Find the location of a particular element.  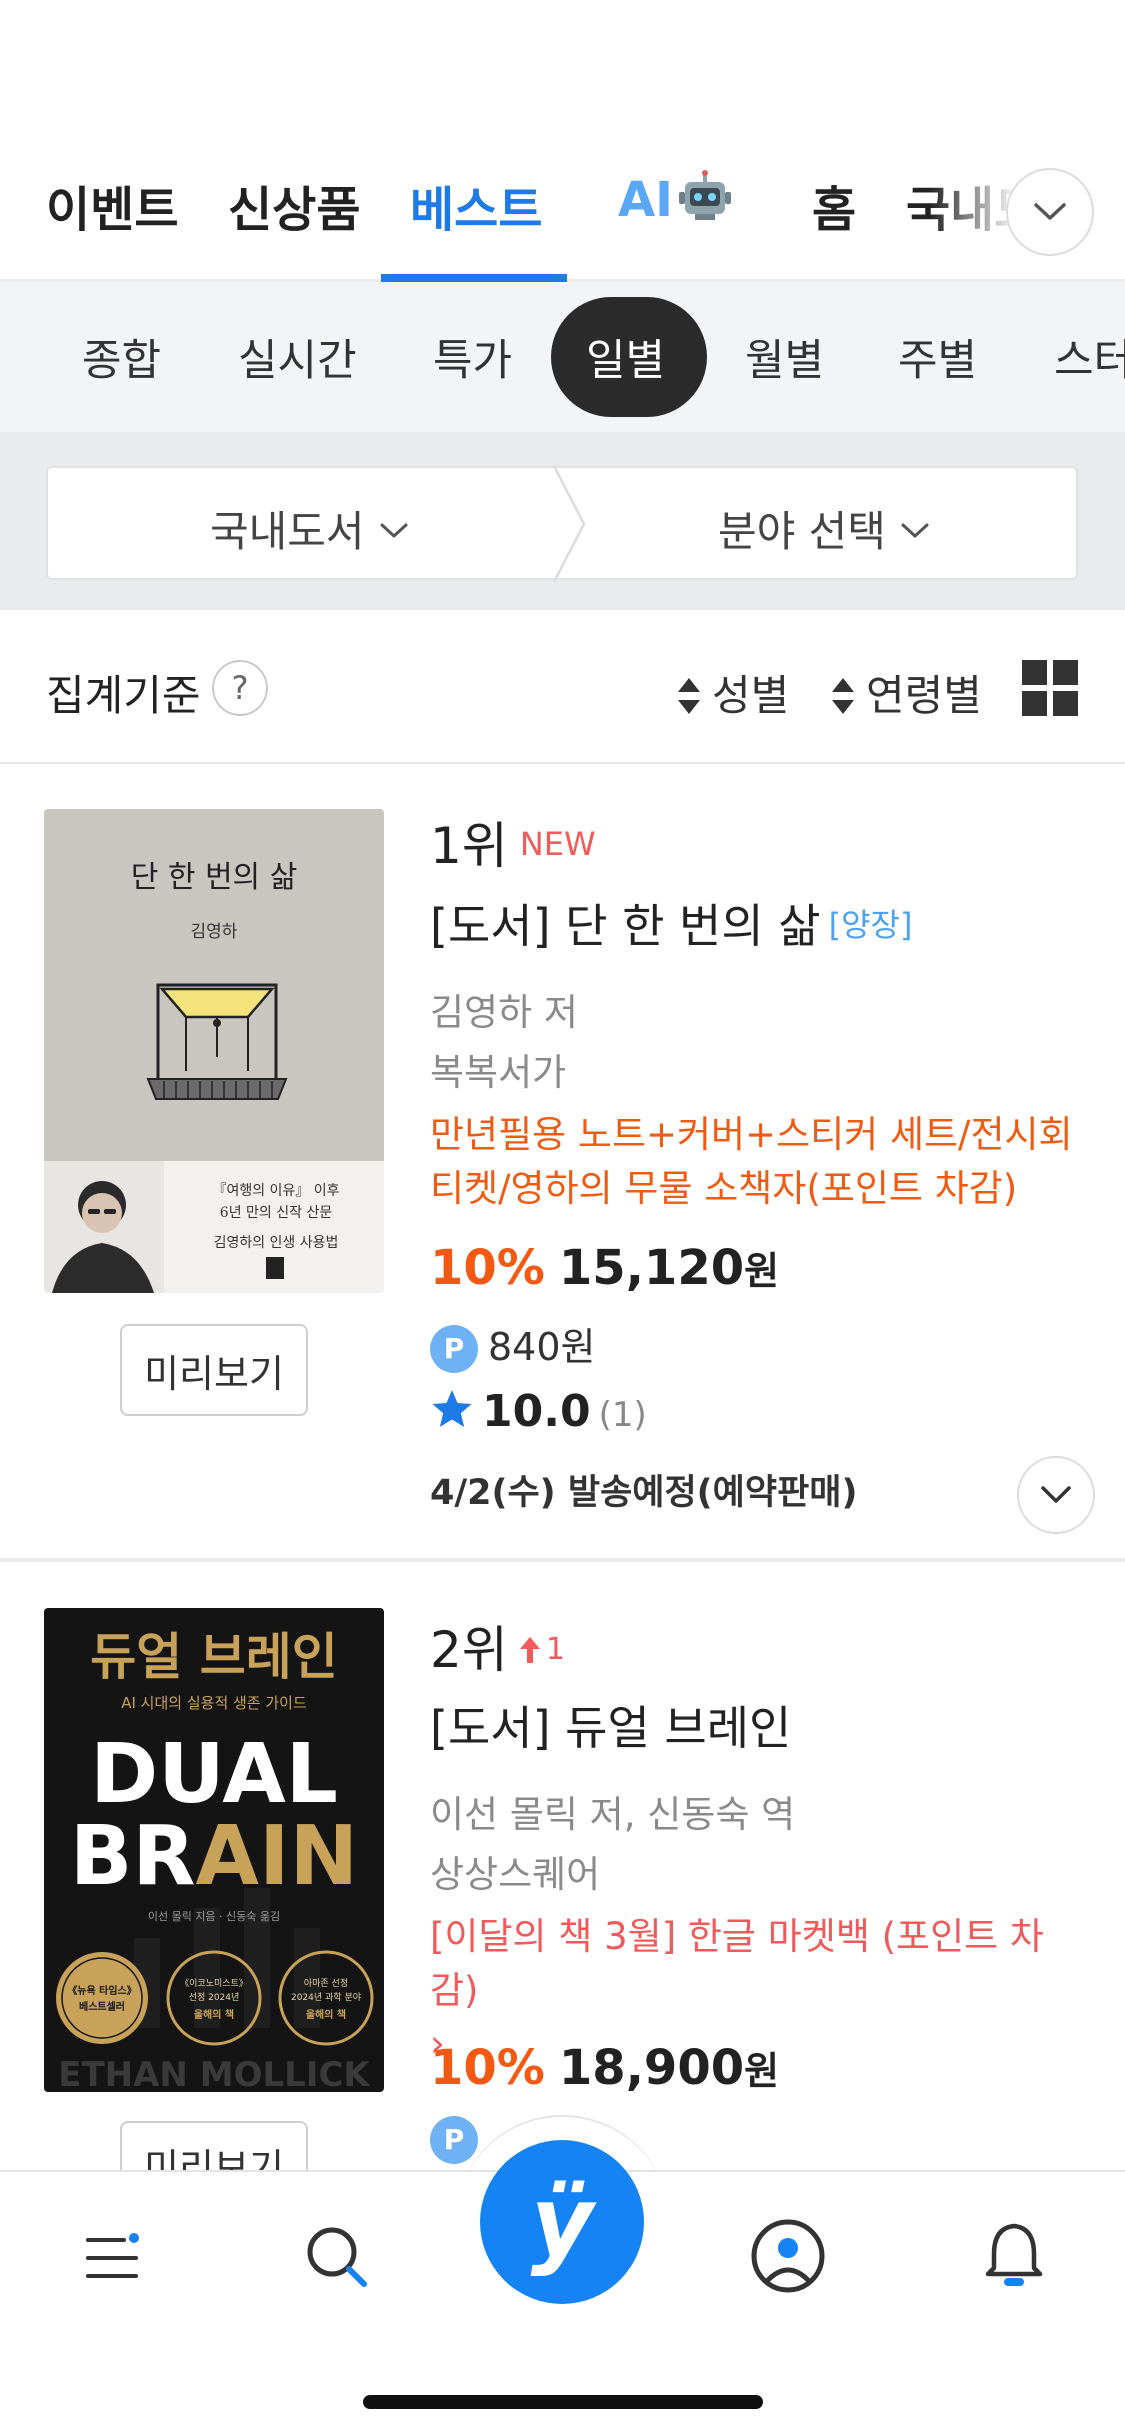

book-author: 이선 몰릭 저, 신동숙 역 is located at coordinates (762, 1811).